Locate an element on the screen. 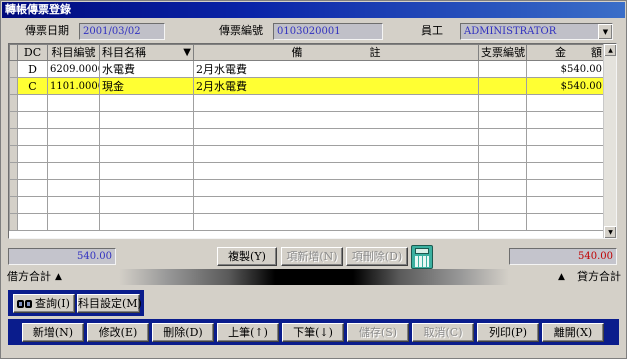  insert-item-button: 項新增(N) is located at coordinates (312, 256).